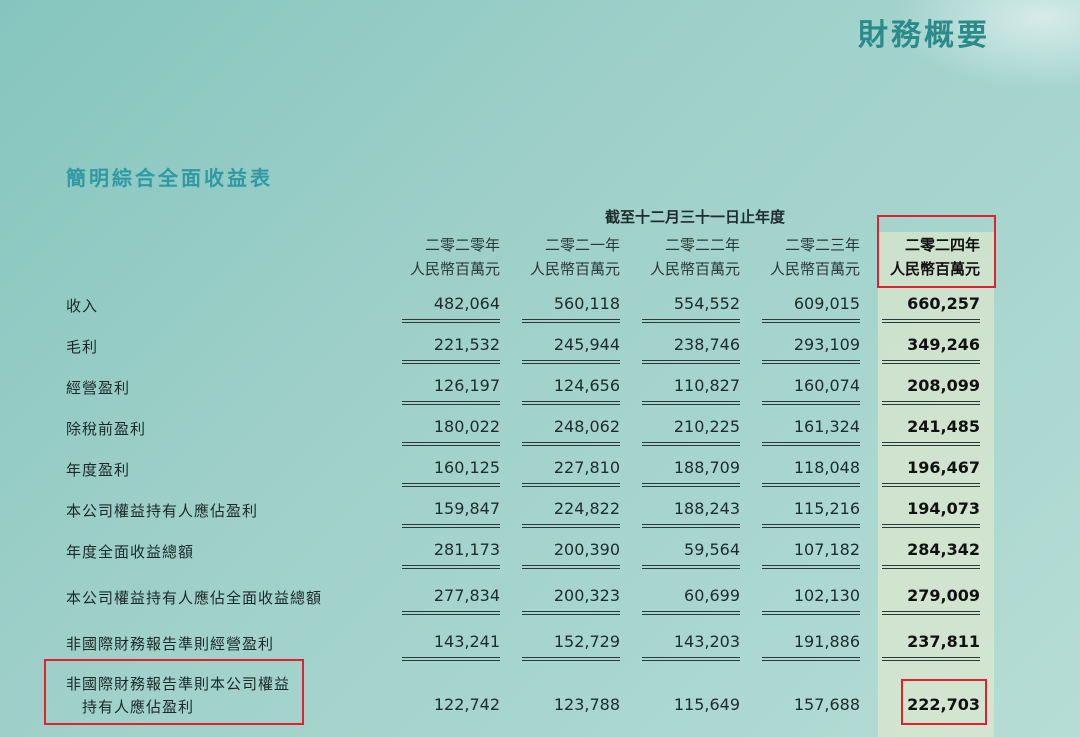 This screenshot has width=1080, height=737. What do you see at coordinates (826, 426) in the screenshot?
I see `table-cell: 161,324` at bounding box center [826, 426].